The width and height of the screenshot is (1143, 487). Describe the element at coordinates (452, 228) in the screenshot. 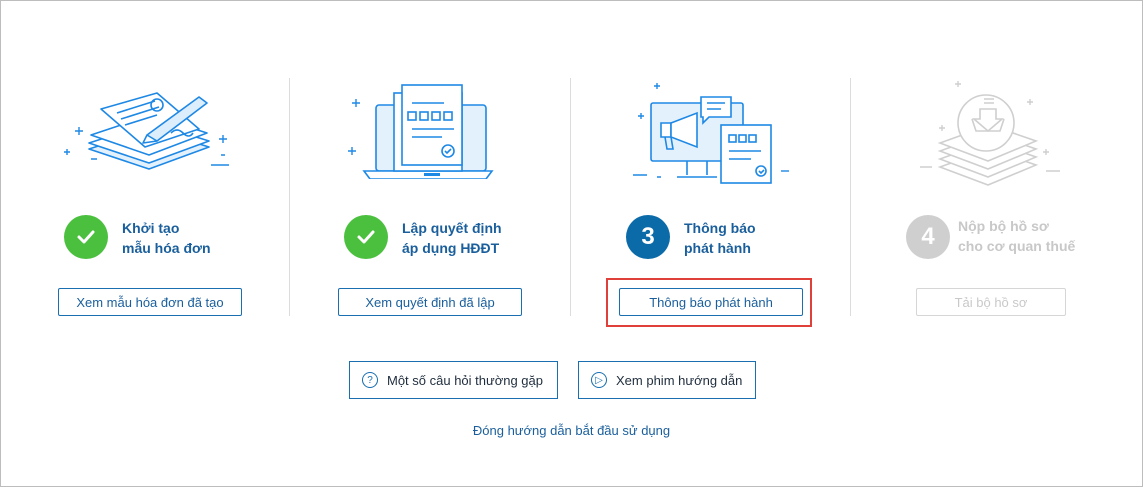

I see `step-title-line: Lập quyết định` at that location.